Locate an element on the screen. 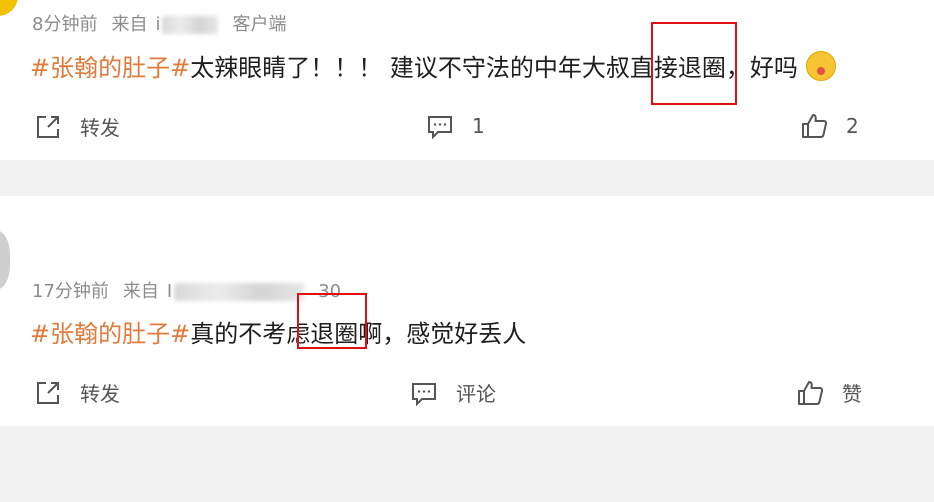 The image size is (934, 502). post-text-before: 真的不考虑 is located at coordinates (250, 334).